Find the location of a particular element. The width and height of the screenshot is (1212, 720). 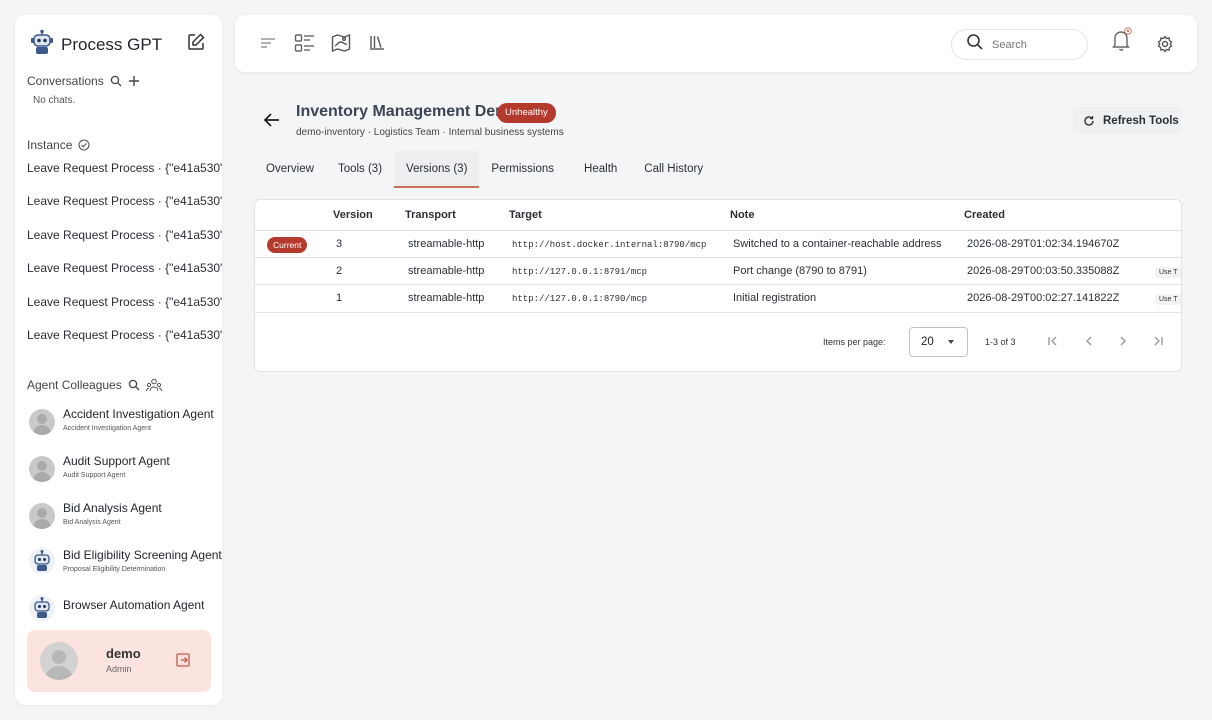

tab-tools: Tools (3) is located at coordinates (360, 169).